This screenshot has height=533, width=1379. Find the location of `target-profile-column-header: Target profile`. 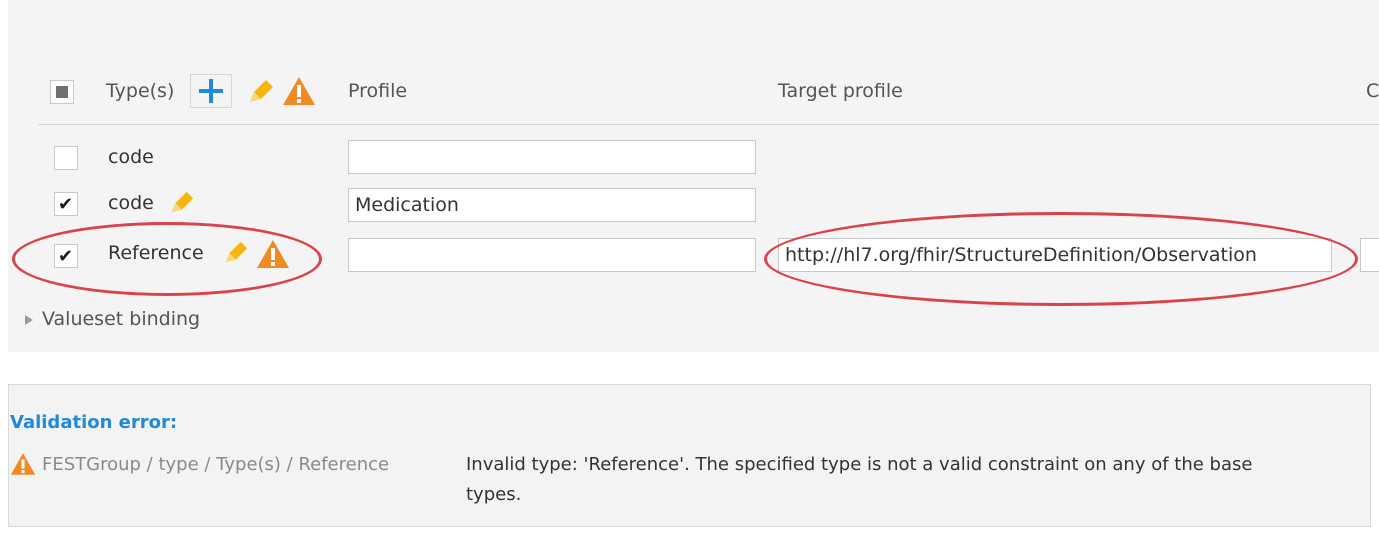

target-profile-column-header: Target profile is located at coordinates (840, 91).